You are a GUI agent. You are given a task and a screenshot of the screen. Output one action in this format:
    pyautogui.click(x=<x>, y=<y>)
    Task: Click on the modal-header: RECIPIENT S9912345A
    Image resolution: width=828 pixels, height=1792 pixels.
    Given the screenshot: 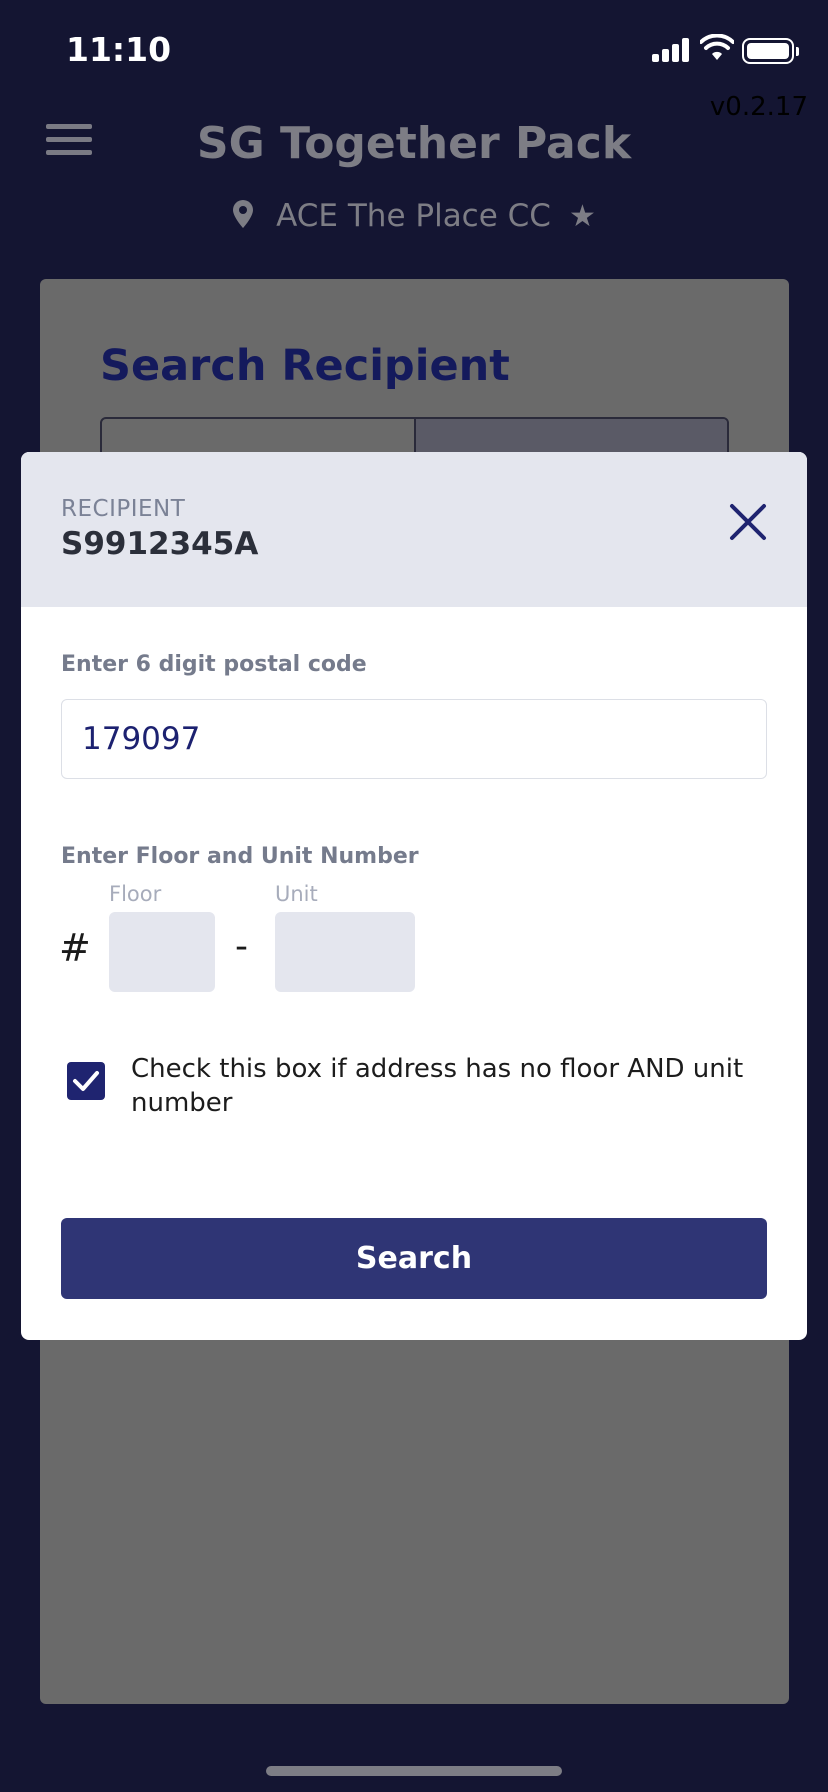 What is the action you would take?
    pyautogui.click(x=414, y=529)
    